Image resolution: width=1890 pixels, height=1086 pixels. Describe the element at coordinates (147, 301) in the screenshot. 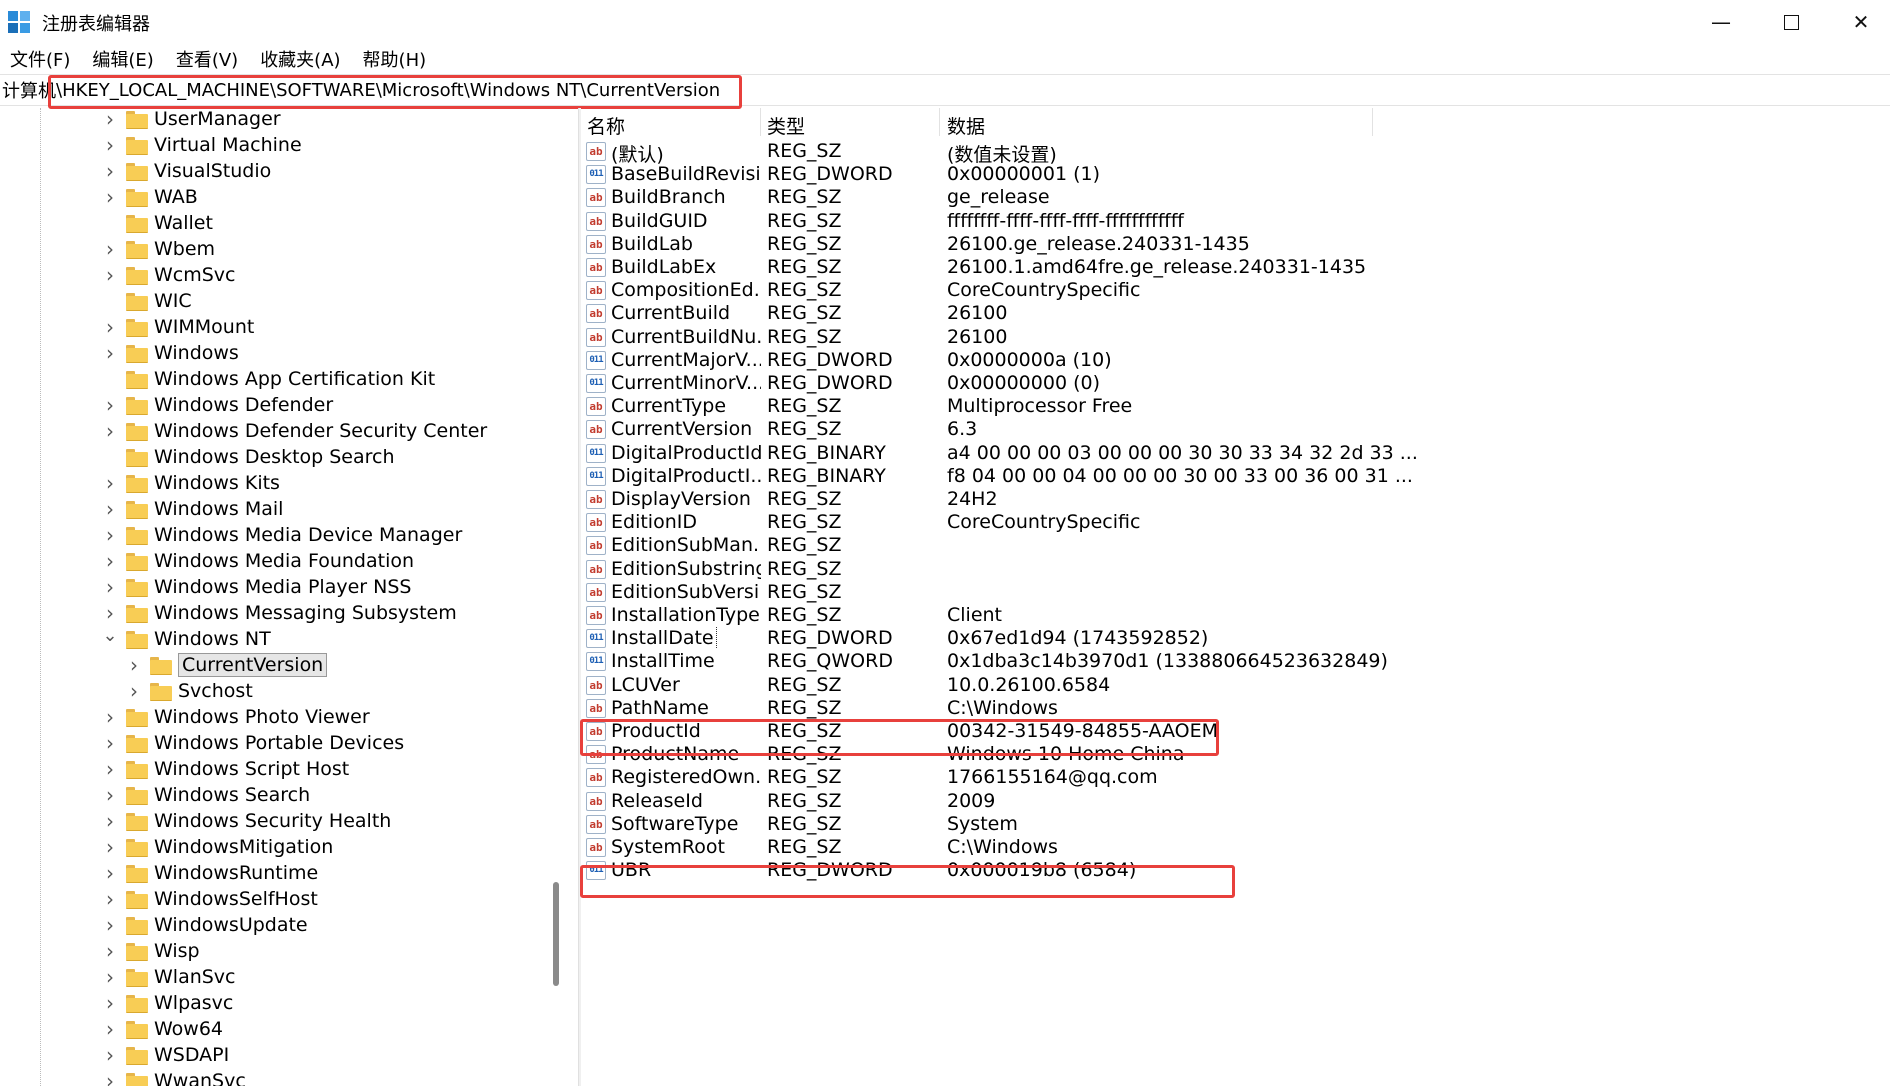

I see `tree-item: WIC` at that location.